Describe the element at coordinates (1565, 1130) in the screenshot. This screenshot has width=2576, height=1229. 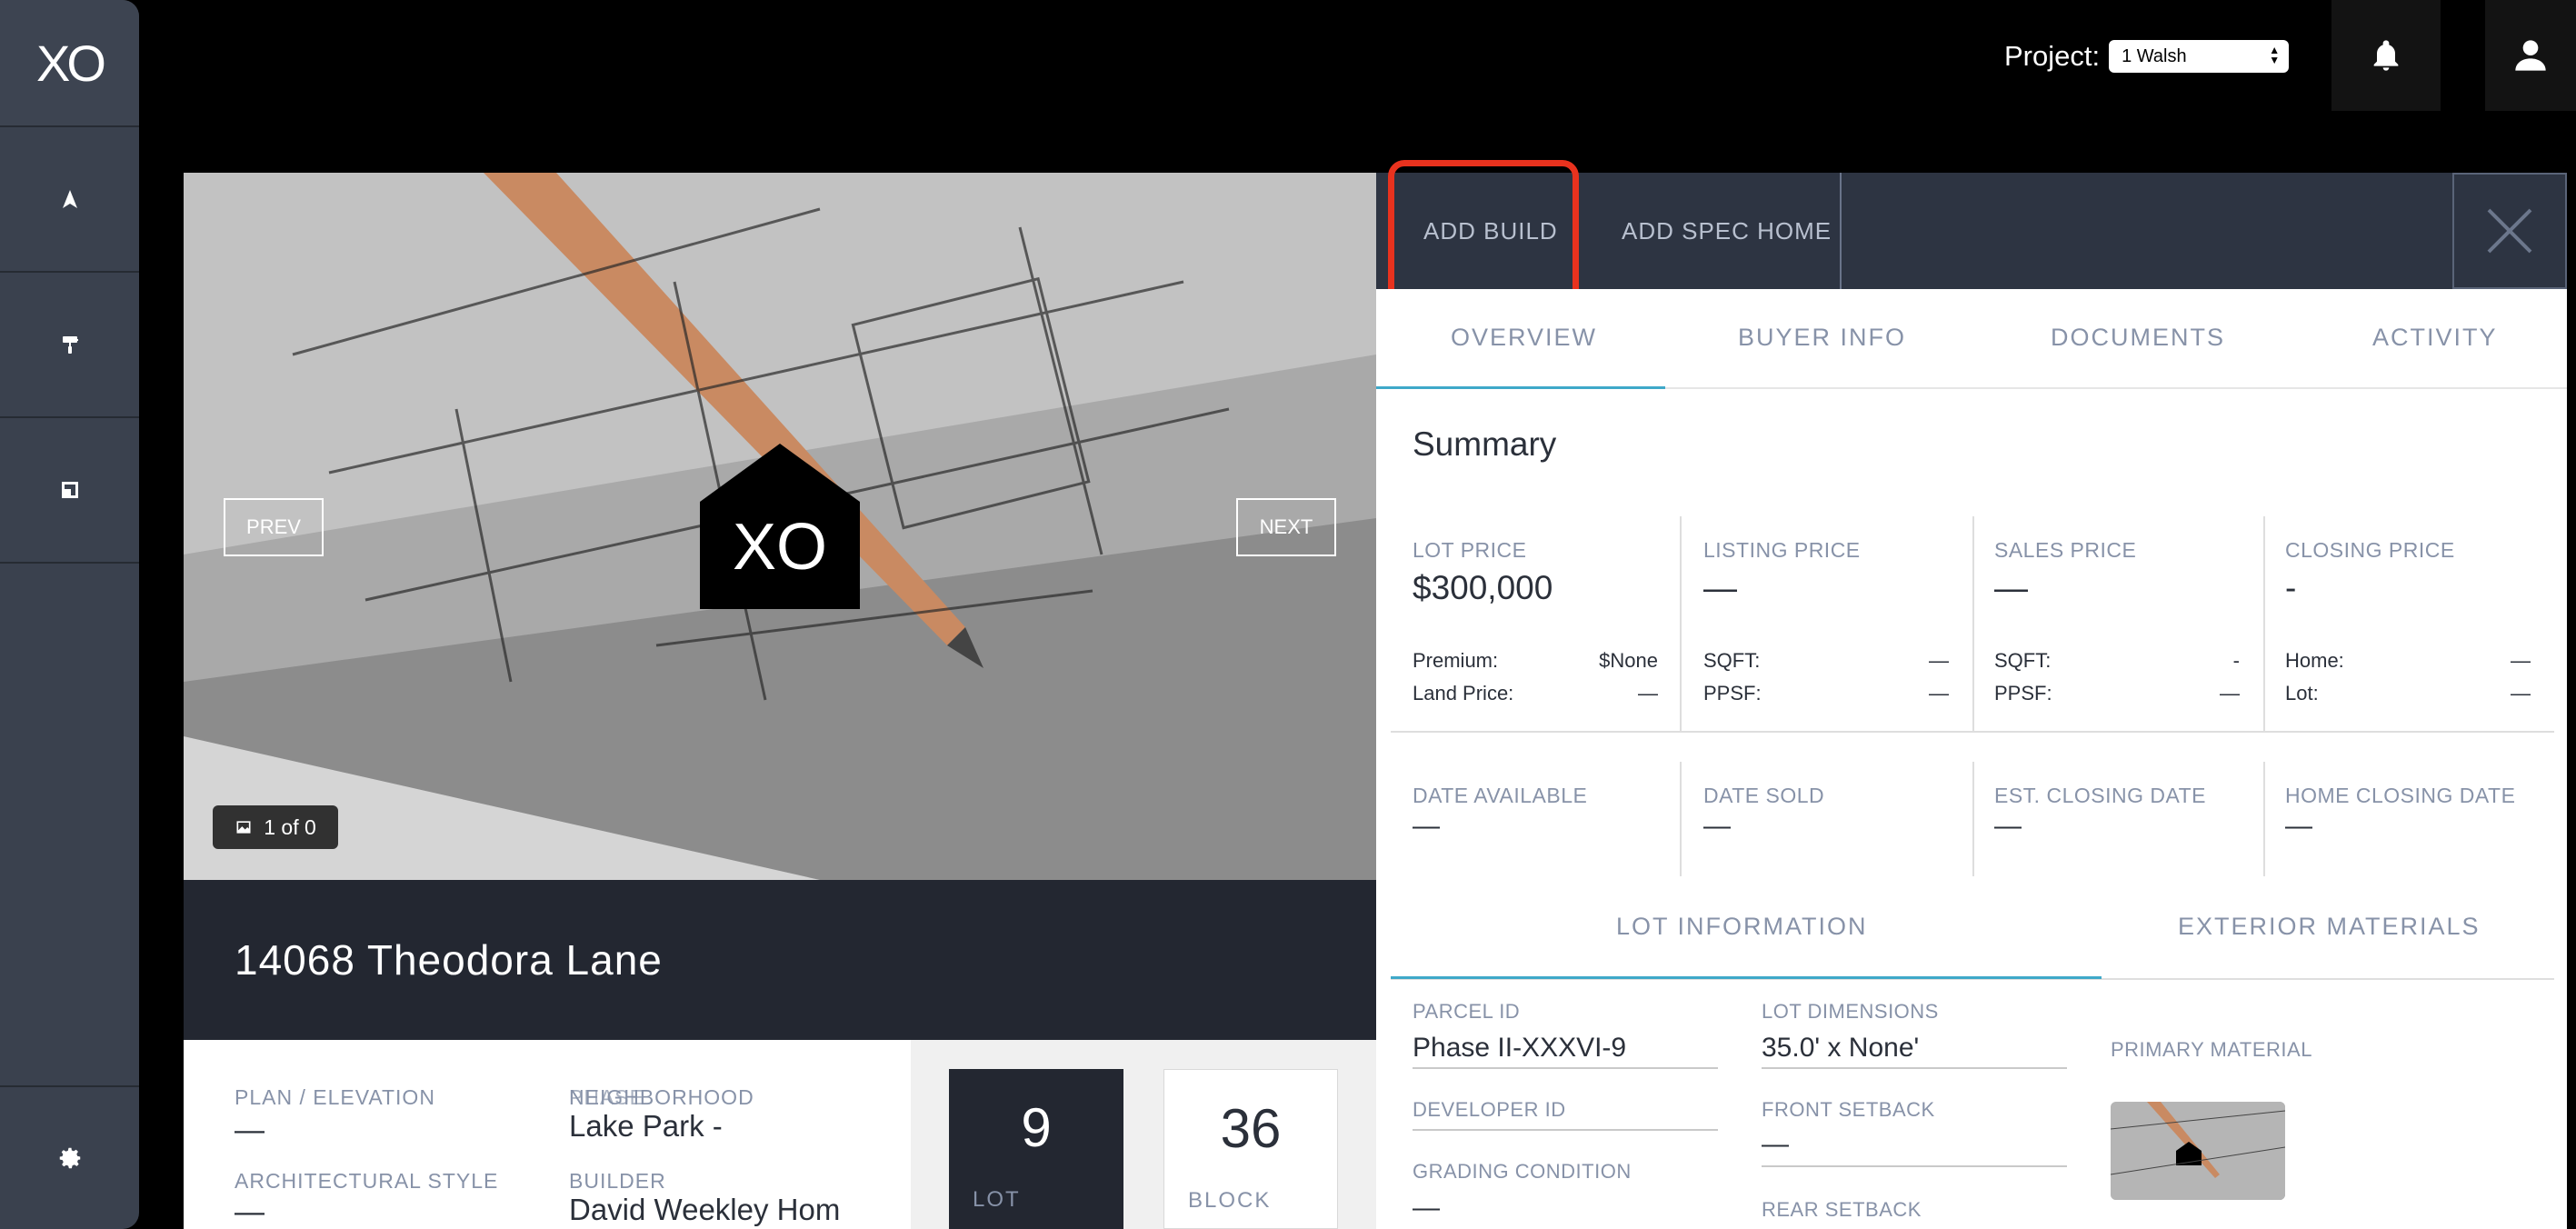
I see `developer-id-underline` at that location.